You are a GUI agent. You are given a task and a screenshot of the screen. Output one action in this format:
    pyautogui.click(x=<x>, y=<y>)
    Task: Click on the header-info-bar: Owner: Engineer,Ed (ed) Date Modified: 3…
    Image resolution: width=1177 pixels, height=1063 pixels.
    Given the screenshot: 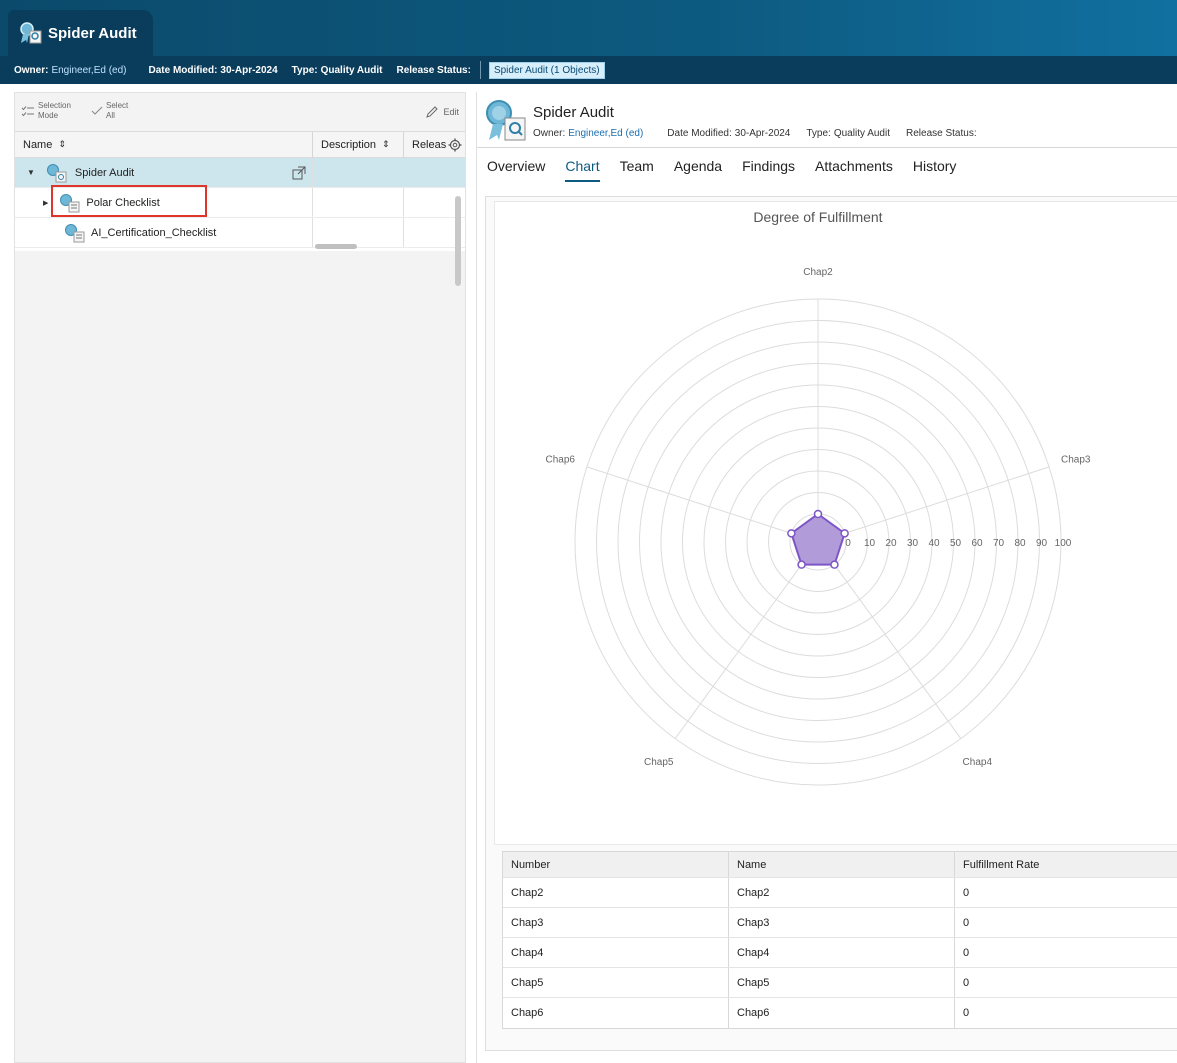 What is the action you would take?
    pyautogui.click(x=588, y=70)
    